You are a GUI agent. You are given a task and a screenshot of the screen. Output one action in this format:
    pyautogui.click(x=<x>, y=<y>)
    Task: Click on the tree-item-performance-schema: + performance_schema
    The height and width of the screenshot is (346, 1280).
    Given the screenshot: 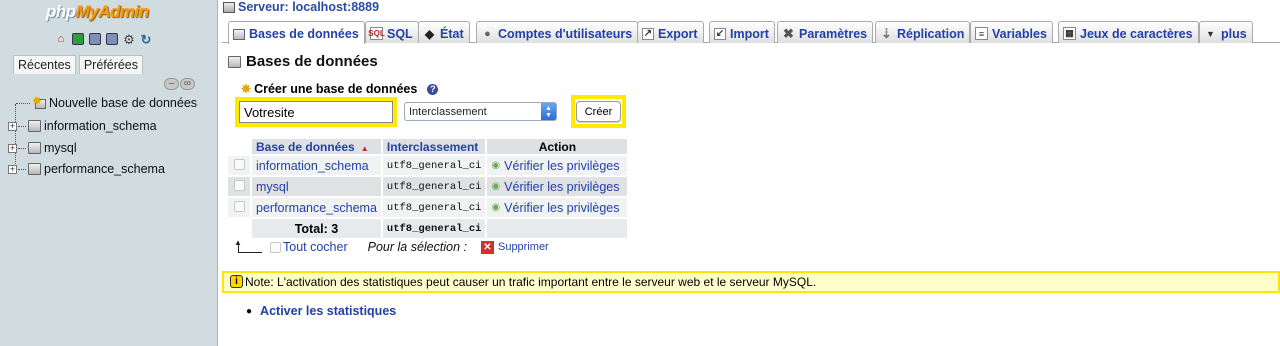 What is the action you would take?
    pyautogui.click(x=86, y=169)
    